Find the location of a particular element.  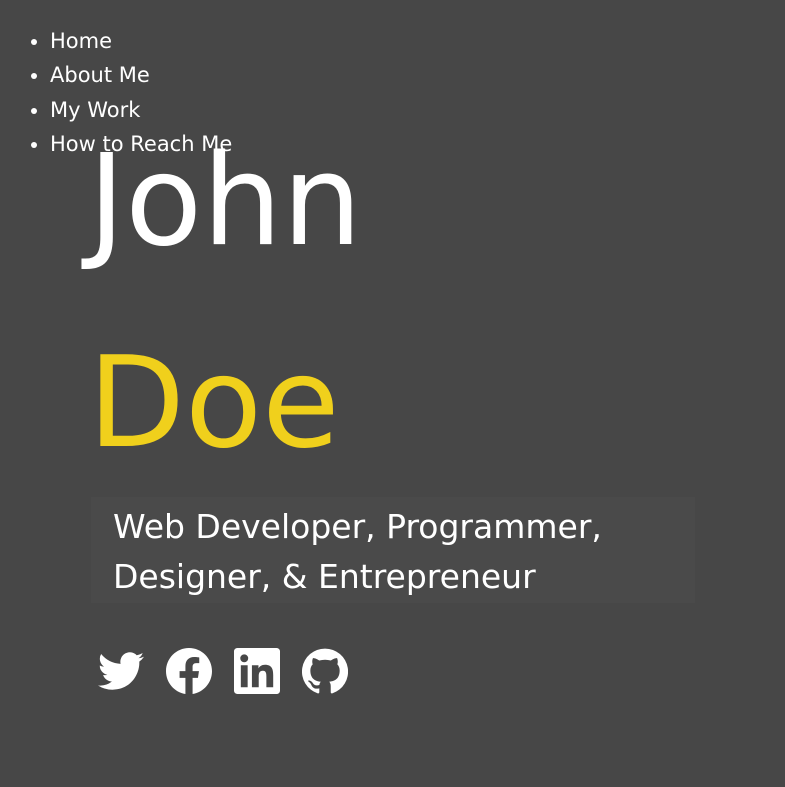

facebook-icon is located at coordinates (189, 671).